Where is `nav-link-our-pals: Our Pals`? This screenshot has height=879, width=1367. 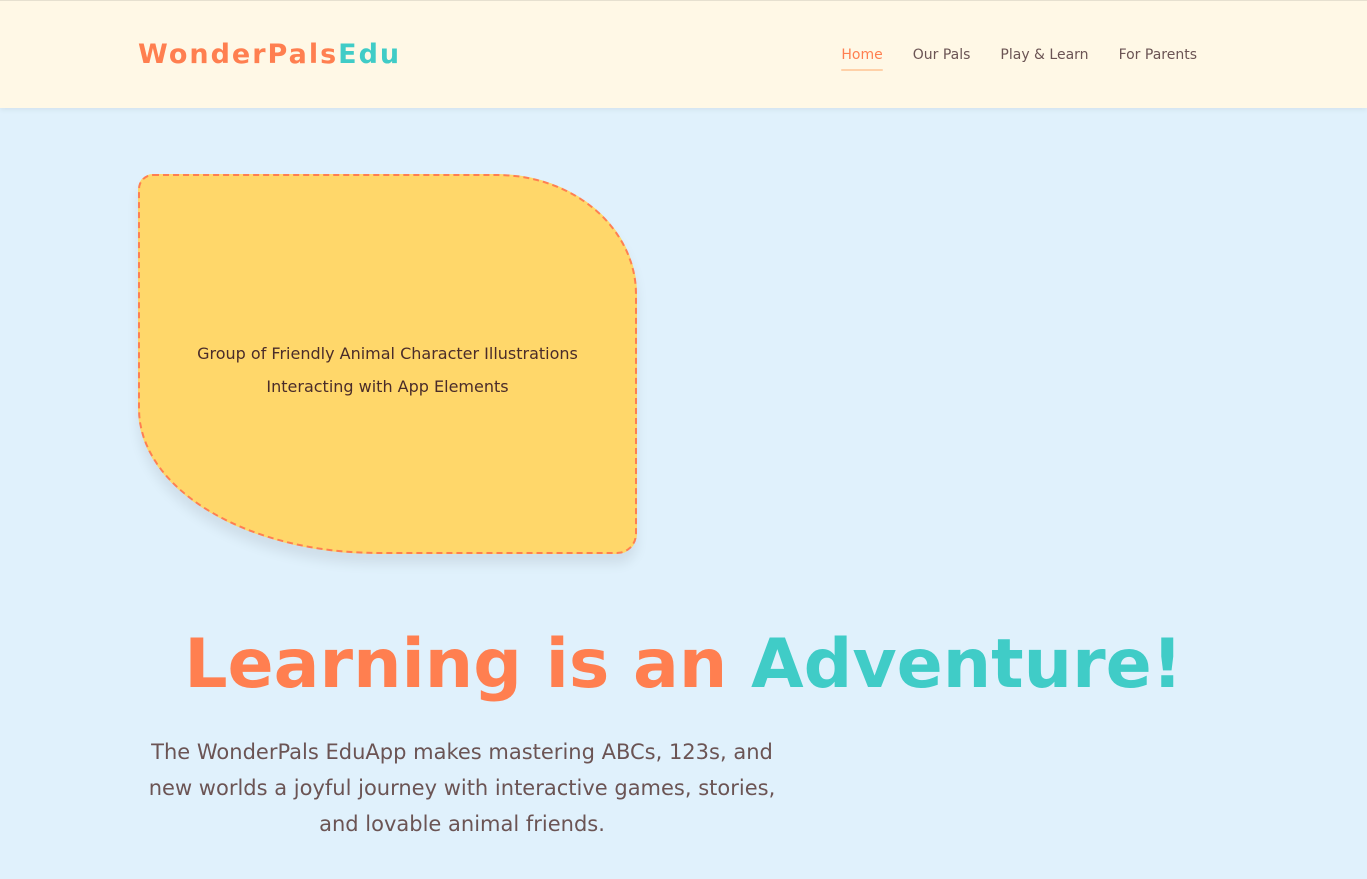 nav-link-our-pals: Our Pals is located at coordinates (942, 55).